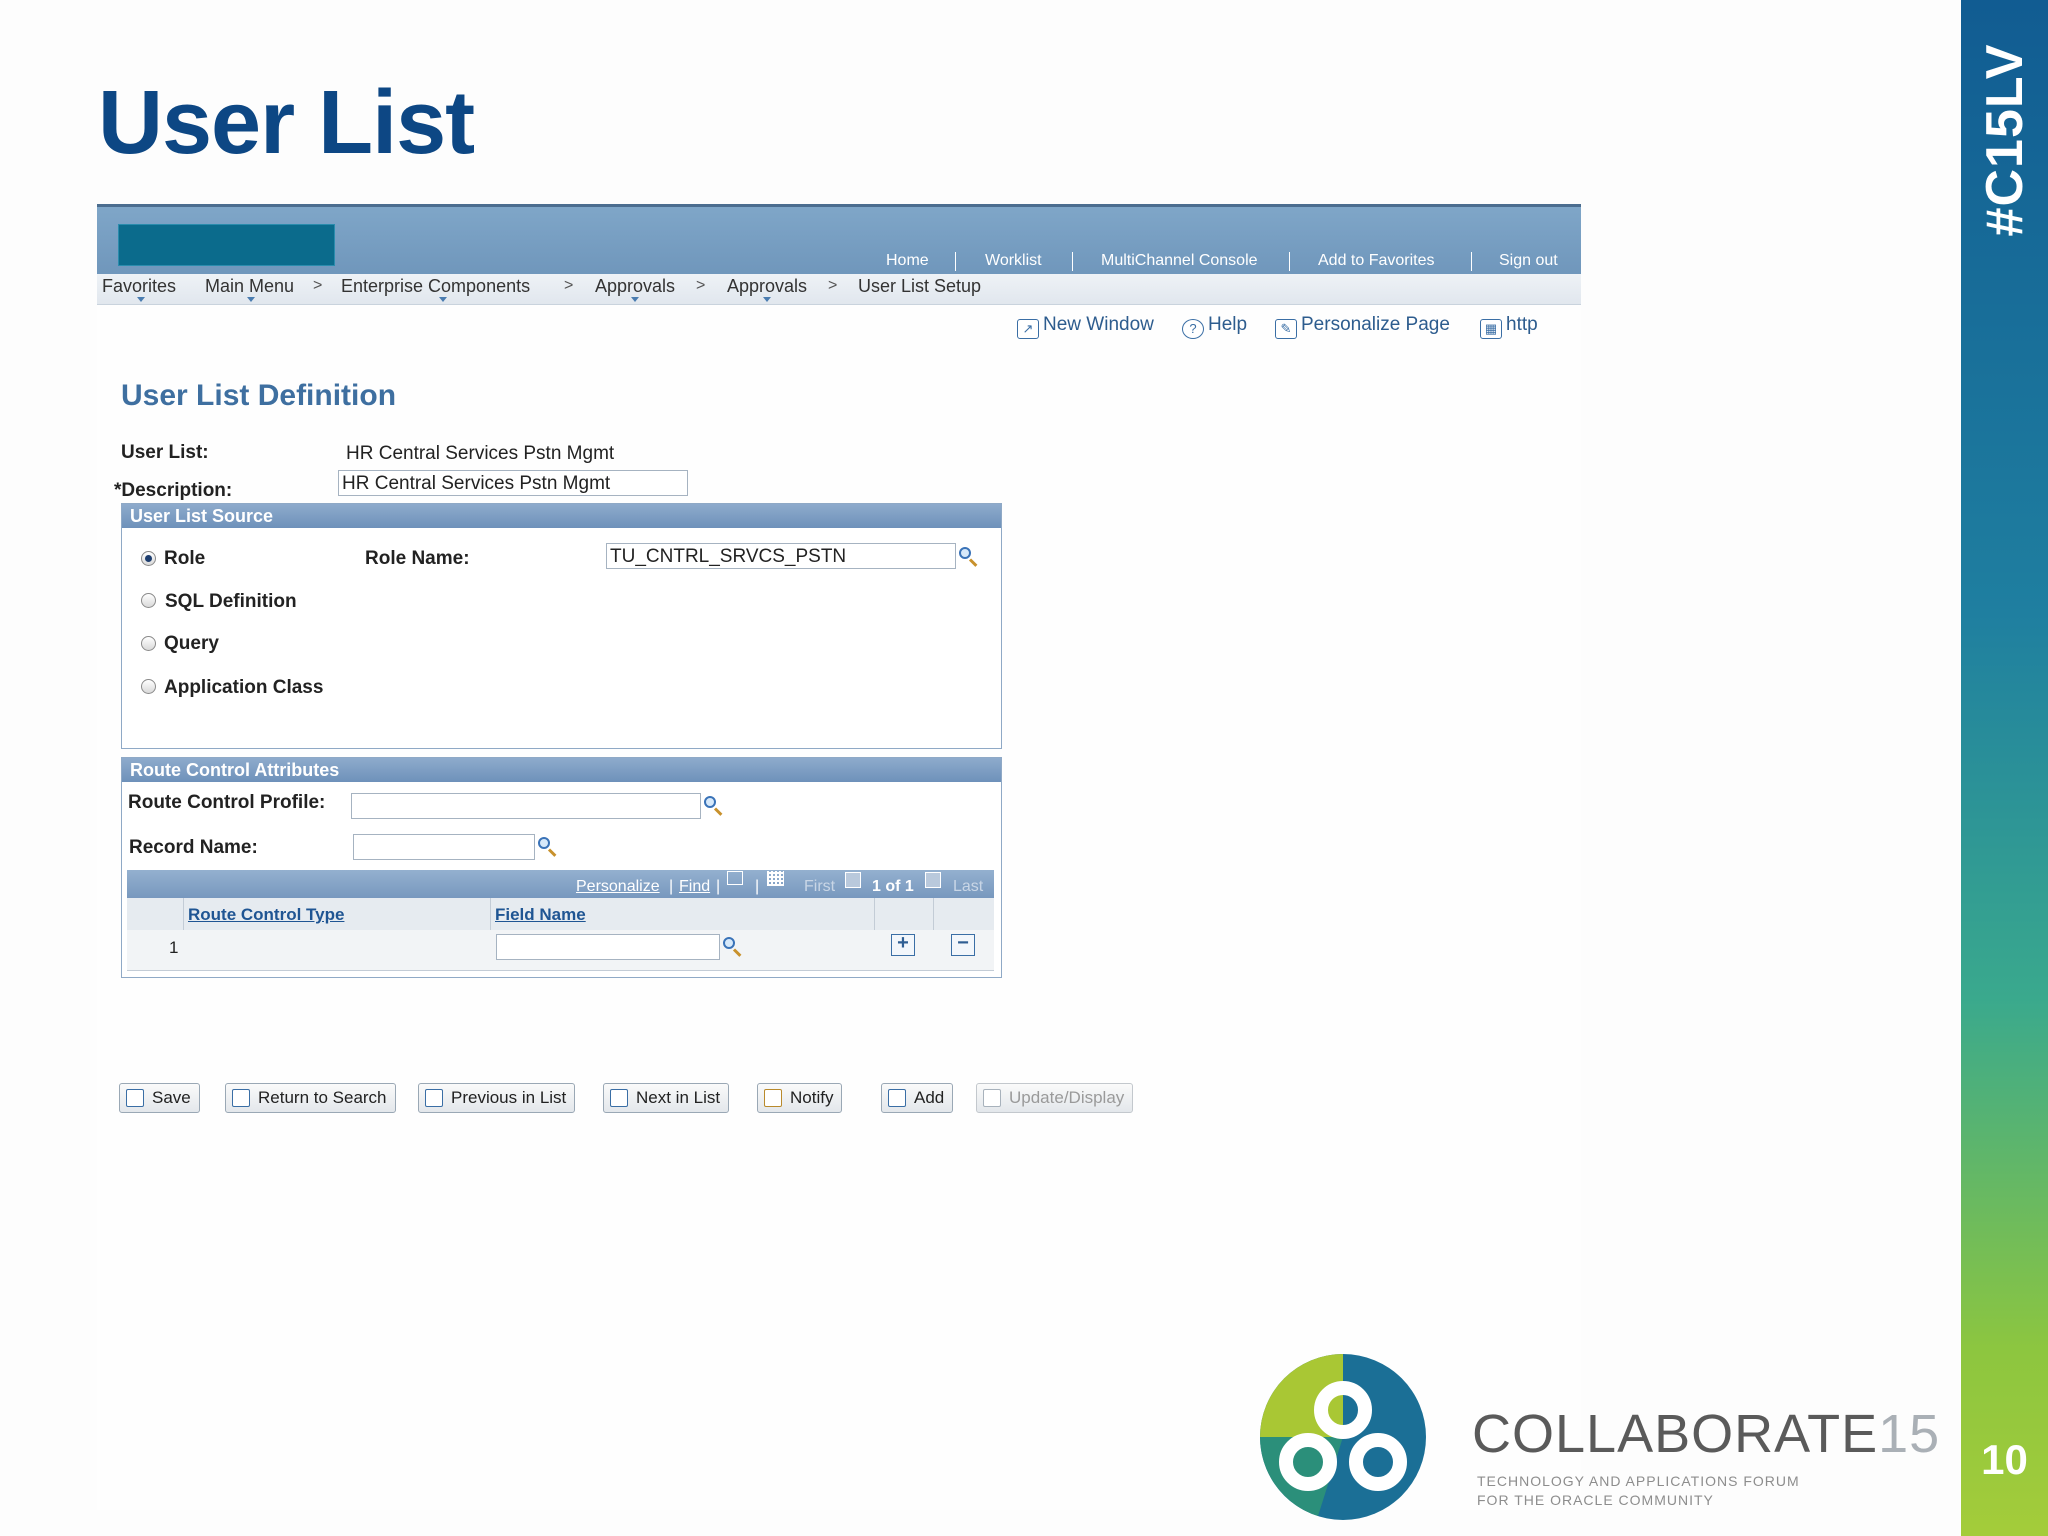  Describe the element at coordinates (165, 452) in the screenshot. I see `user-list-label: User List:` at that location.